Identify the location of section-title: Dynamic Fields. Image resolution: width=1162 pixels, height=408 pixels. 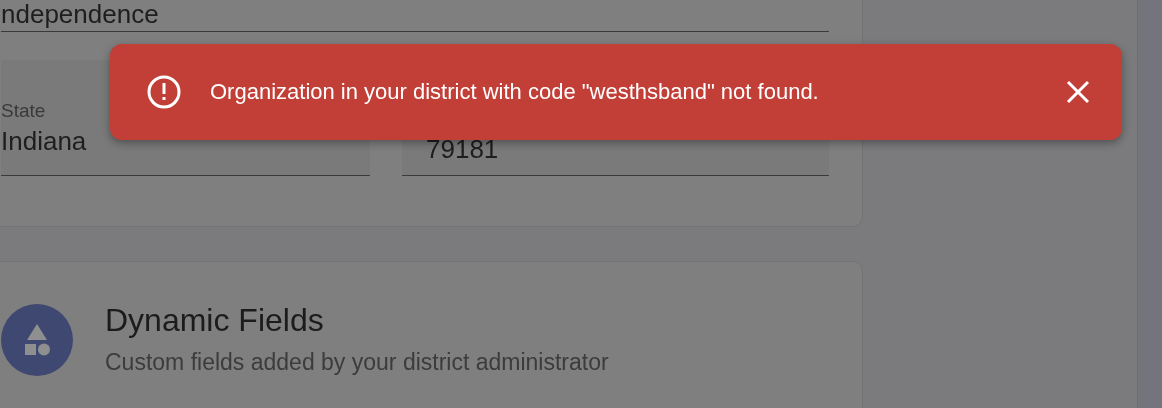
(215, 320).